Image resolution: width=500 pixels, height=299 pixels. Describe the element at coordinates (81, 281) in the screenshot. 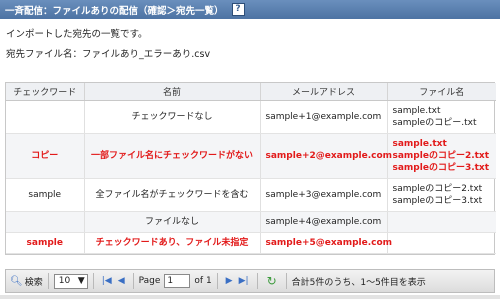

I see `chevron-down-icon: ▼` at that location.